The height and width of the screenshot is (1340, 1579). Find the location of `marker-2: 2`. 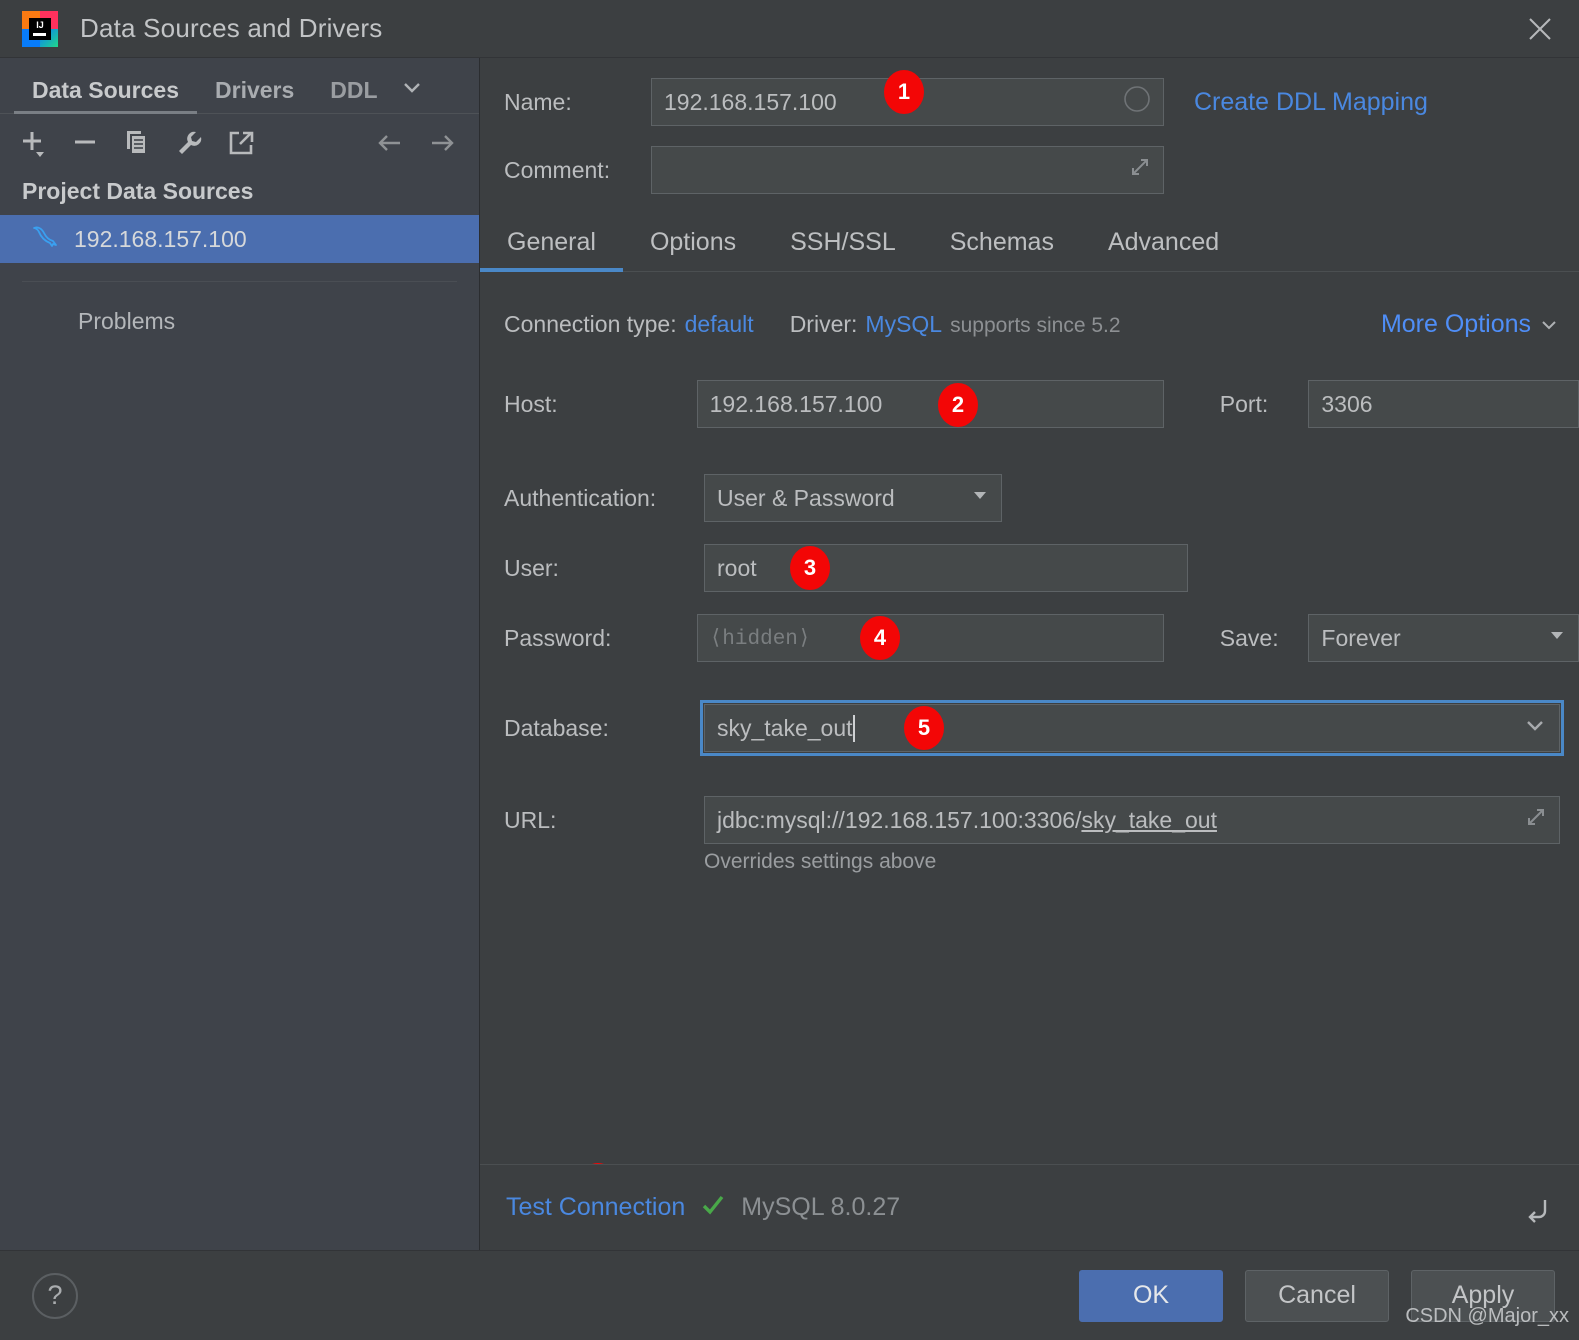

marker-2: 2 is located at coordinates (958, 405).